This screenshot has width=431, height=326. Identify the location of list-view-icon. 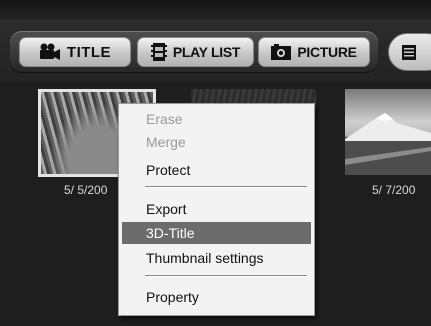
(409, 54).